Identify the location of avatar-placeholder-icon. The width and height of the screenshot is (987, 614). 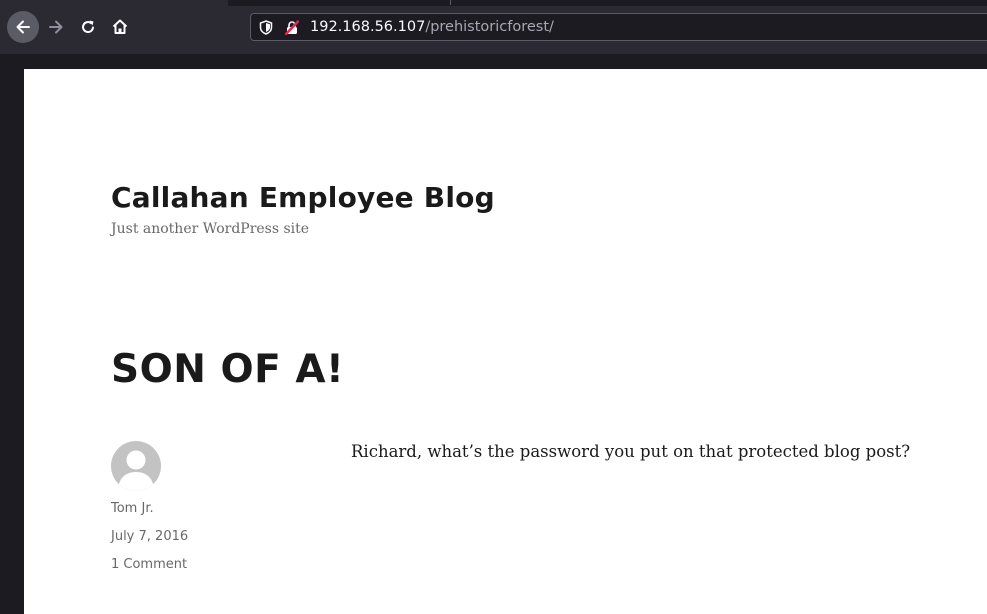
(136, 470).